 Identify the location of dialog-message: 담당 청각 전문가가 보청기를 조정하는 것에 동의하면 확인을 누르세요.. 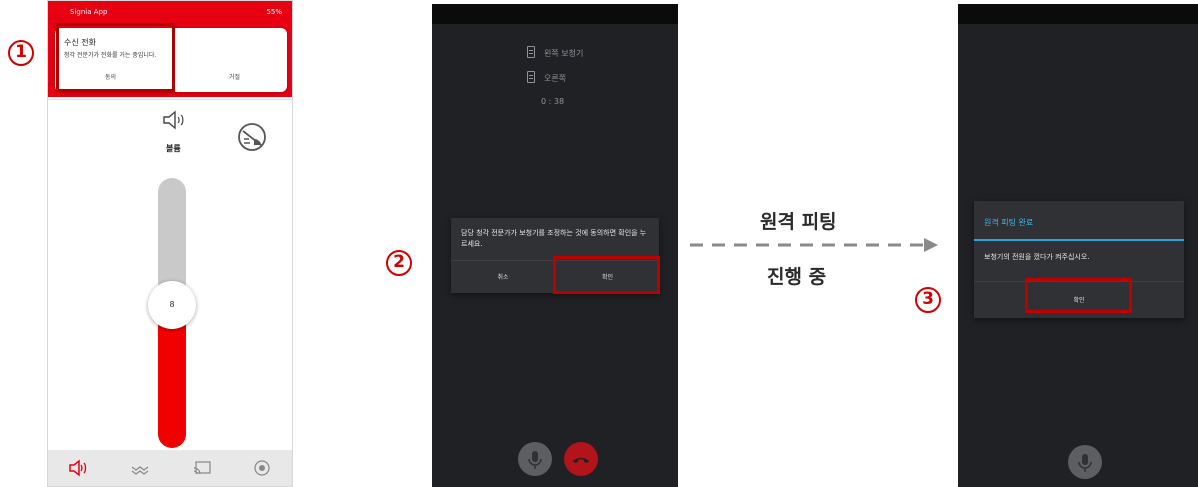
(554, 238).